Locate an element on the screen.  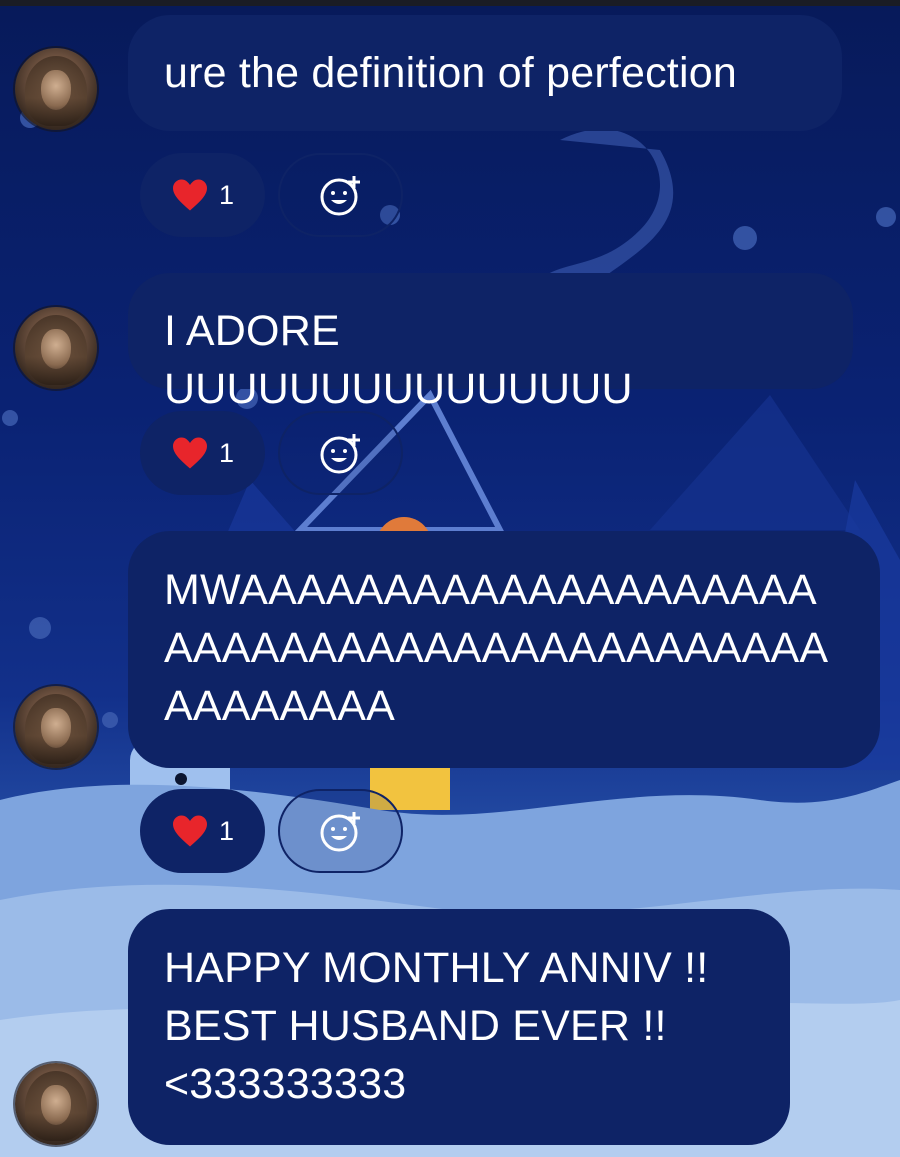
message-text: I ADORE UUUUUUUUUUUUUUU is located at coordinates (398, 360).